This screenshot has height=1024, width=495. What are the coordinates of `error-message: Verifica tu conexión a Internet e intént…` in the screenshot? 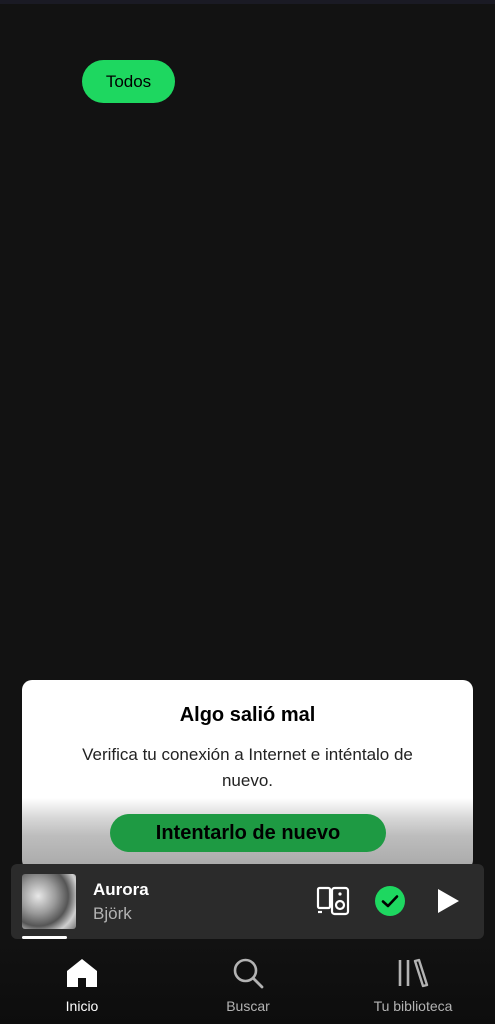 It's located at (247, 767).